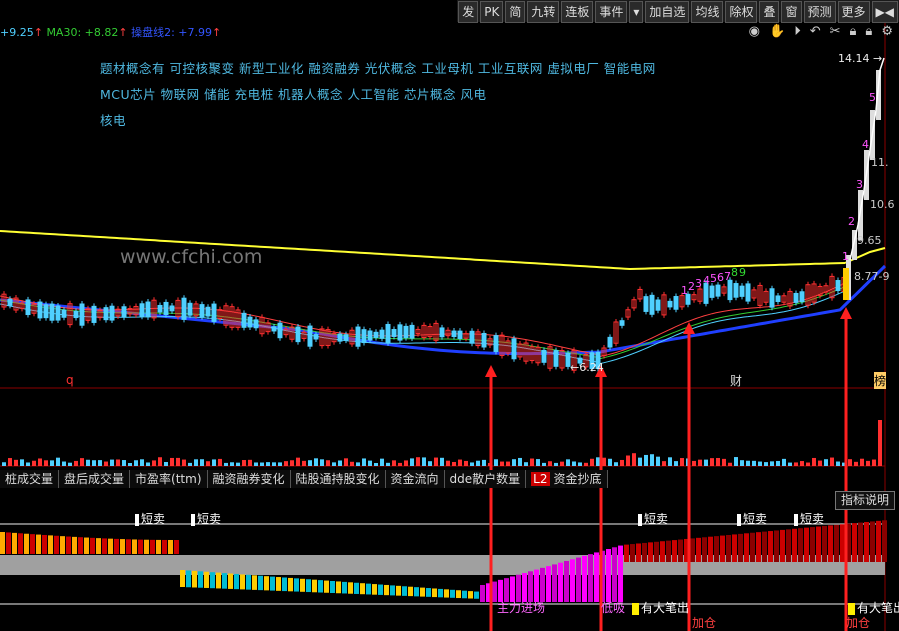 Image resolution: width=899 pixels, height=631 pixels. What do you see at coordinates (249, 479) in the screenshot?
I see `tab-margin-change: 融资融券变化` at bounding box center [249, 479].